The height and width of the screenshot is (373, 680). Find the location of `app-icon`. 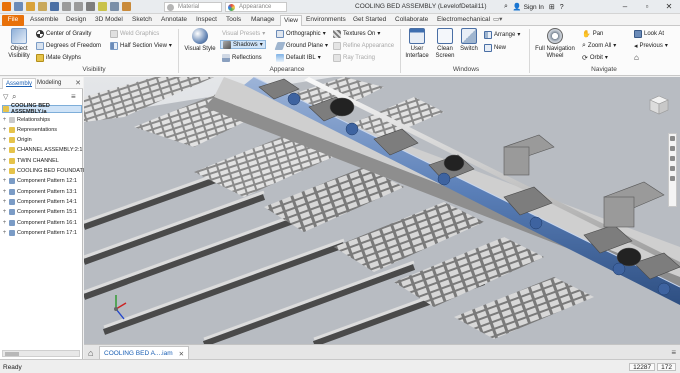

app-icon is located at coordinates (6, 6).